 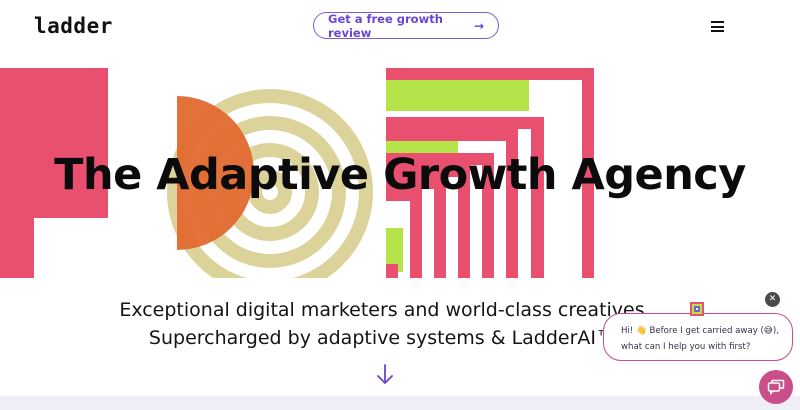 I want to click on free-growth-review-button: Get a free growth review →, so click(x=406, y=25).